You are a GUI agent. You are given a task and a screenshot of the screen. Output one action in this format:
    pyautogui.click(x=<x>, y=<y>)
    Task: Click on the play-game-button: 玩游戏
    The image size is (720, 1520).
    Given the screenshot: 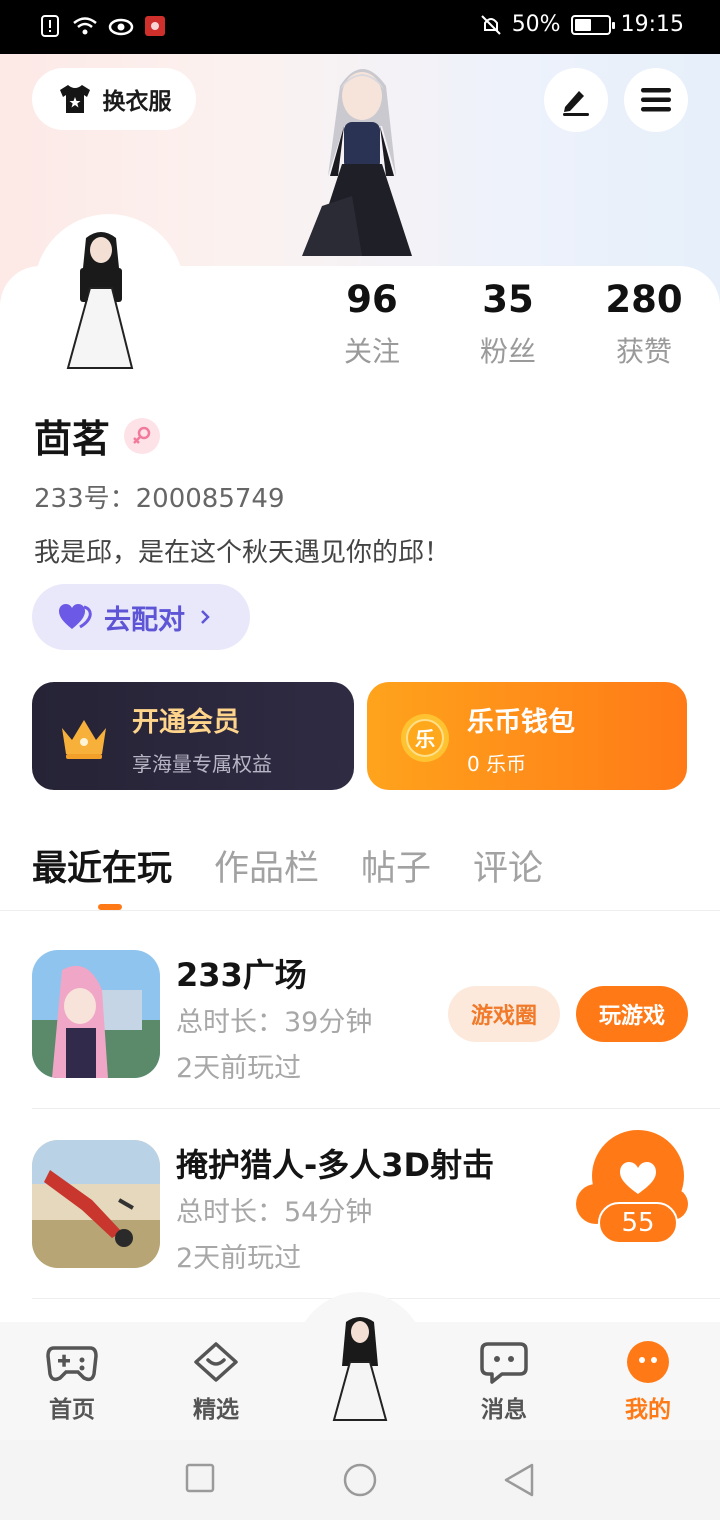 What is the action you would take?
    pyautogui.click(x=632, y=1014)
    